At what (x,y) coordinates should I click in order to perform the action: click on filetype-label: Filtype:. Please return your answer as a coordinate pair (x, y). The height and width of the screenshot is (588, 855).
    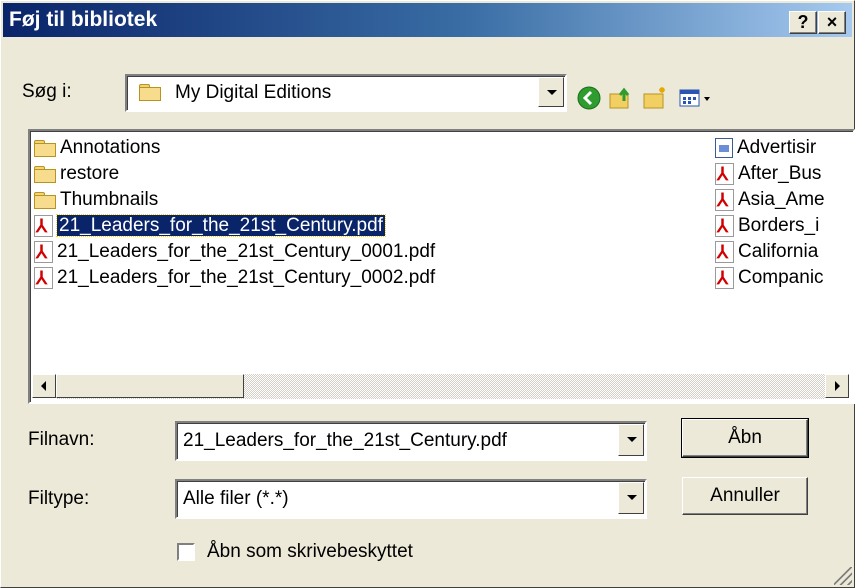
    Looking at the image, I should click on (59, 498).